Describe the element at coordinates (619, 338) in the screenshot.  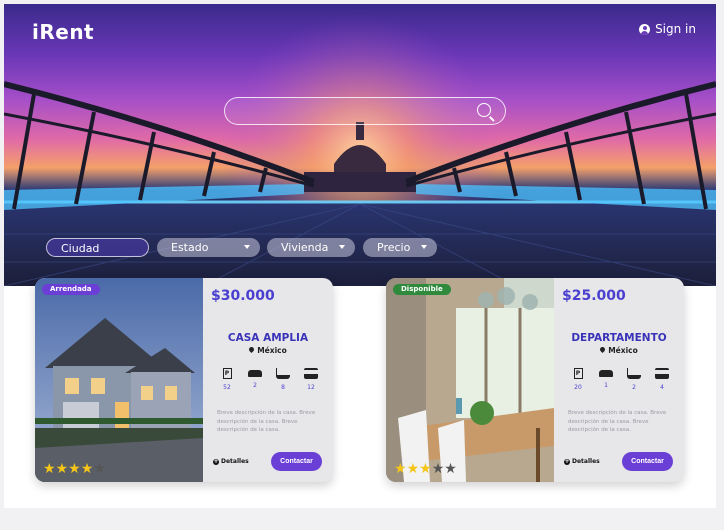
I see `property-type: DEPARTAMENTO` at that location.